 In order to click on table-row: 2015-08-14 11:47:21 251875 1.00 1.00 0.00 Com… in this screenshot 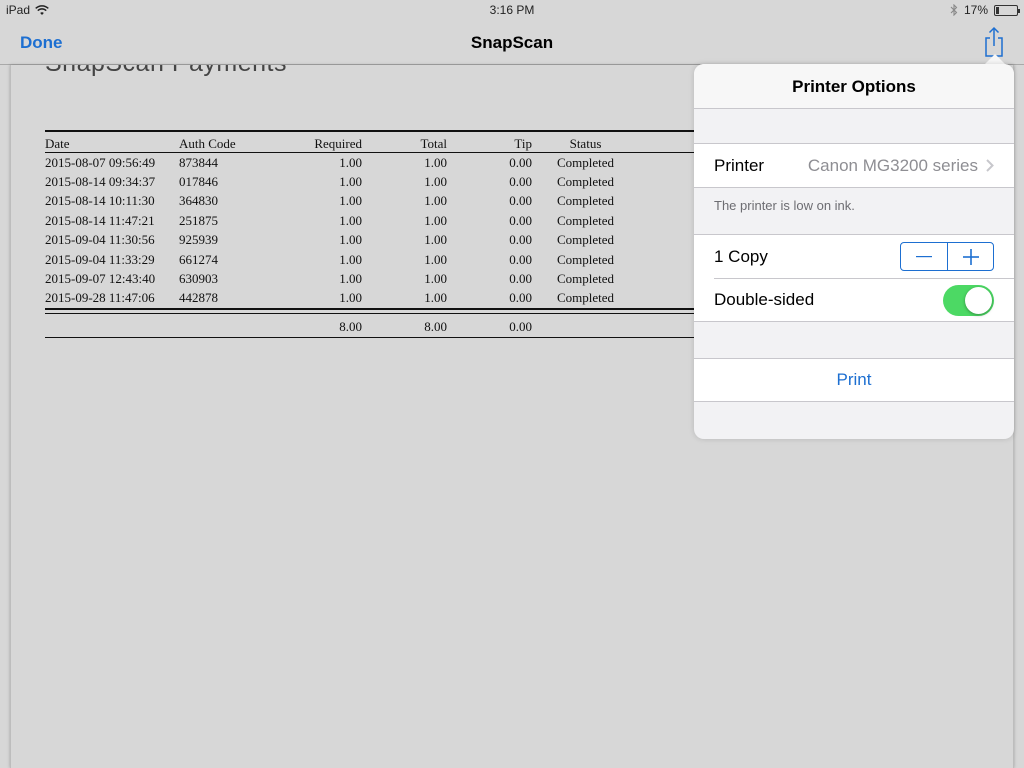, I will do `click(395, 221)`.